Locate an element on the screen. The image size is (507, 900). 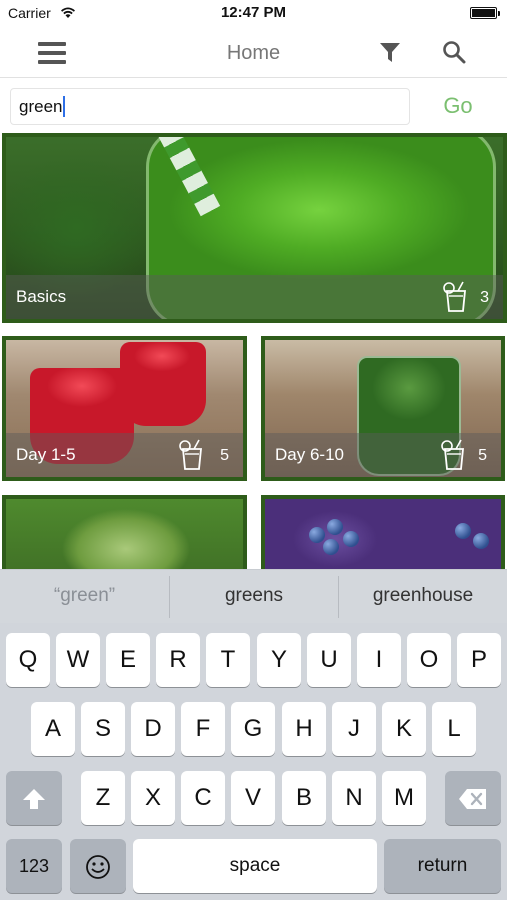
key-e: E is located at coordinates (128, 660).